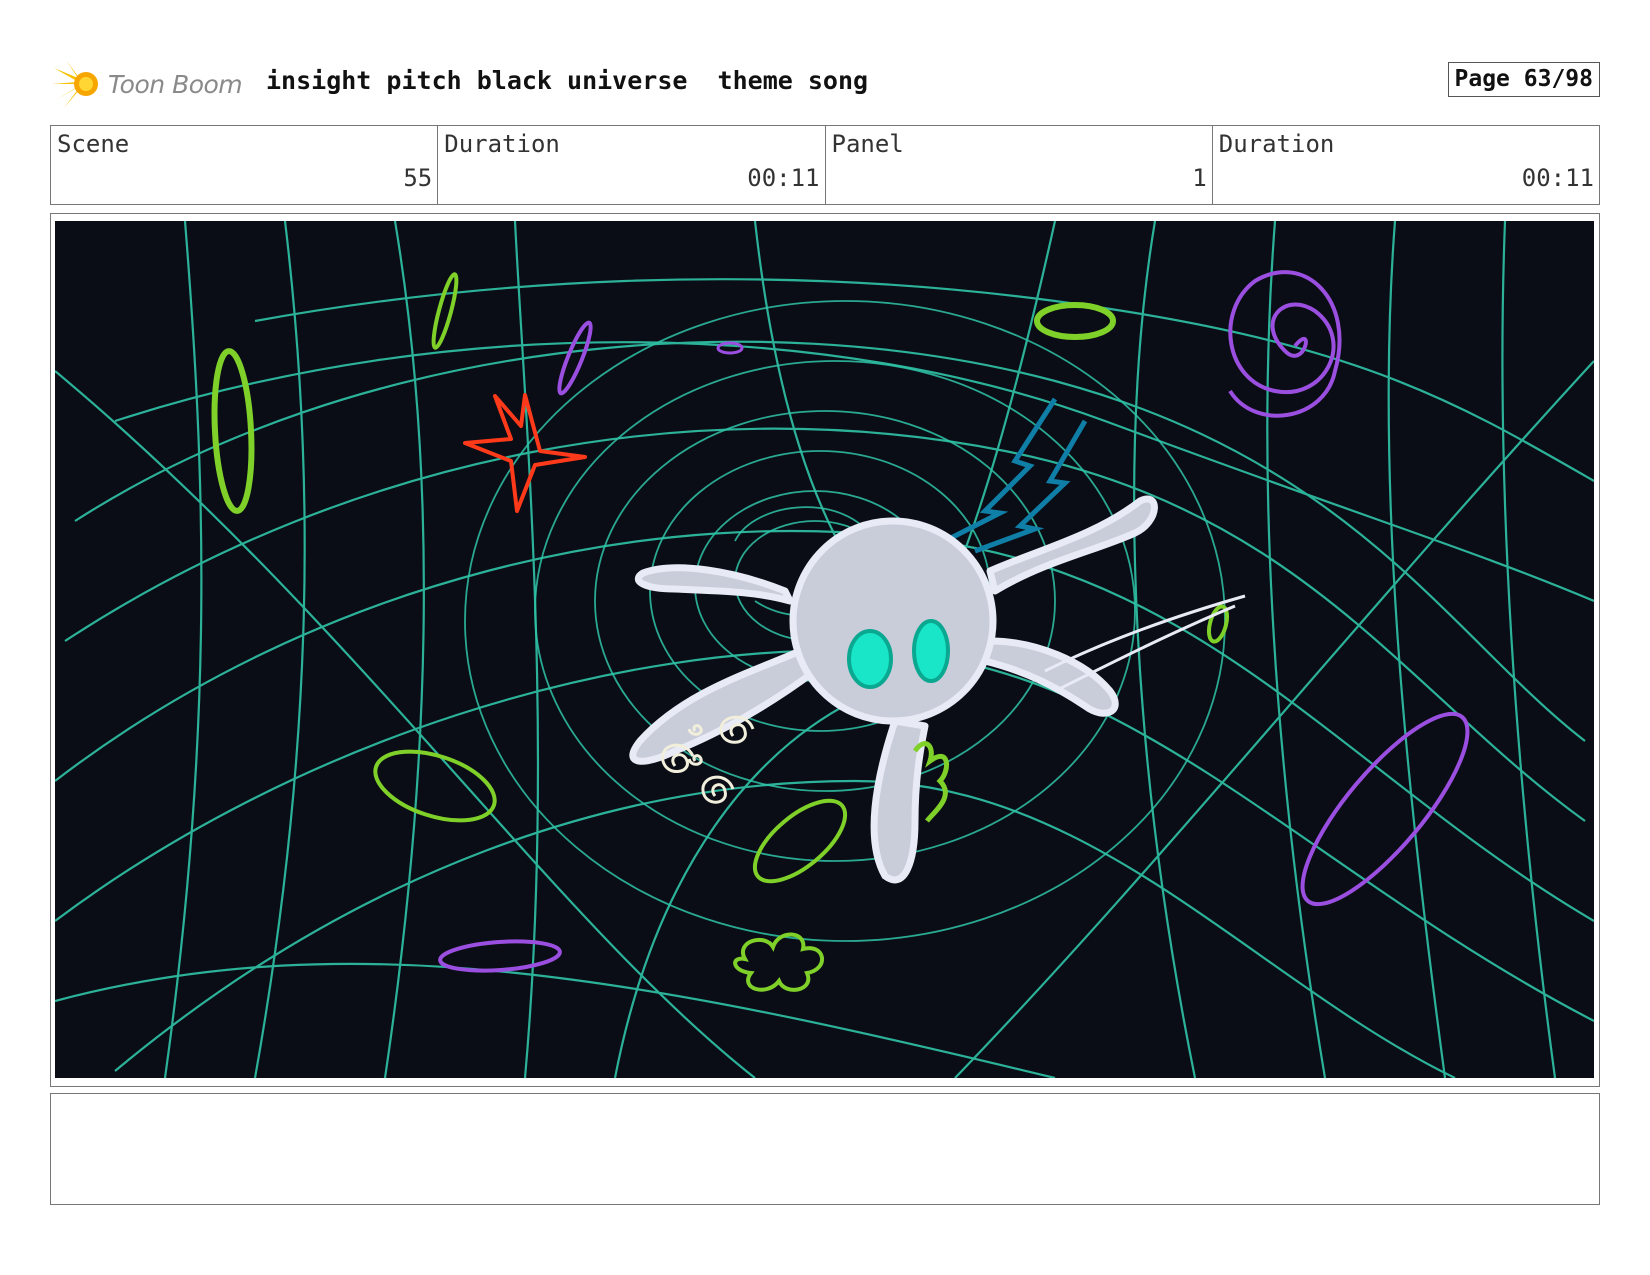 The image size is (1650, 1275). Describe the element at coordinates (730, 348) in the screenshot. I see `purple-dot` at that location.